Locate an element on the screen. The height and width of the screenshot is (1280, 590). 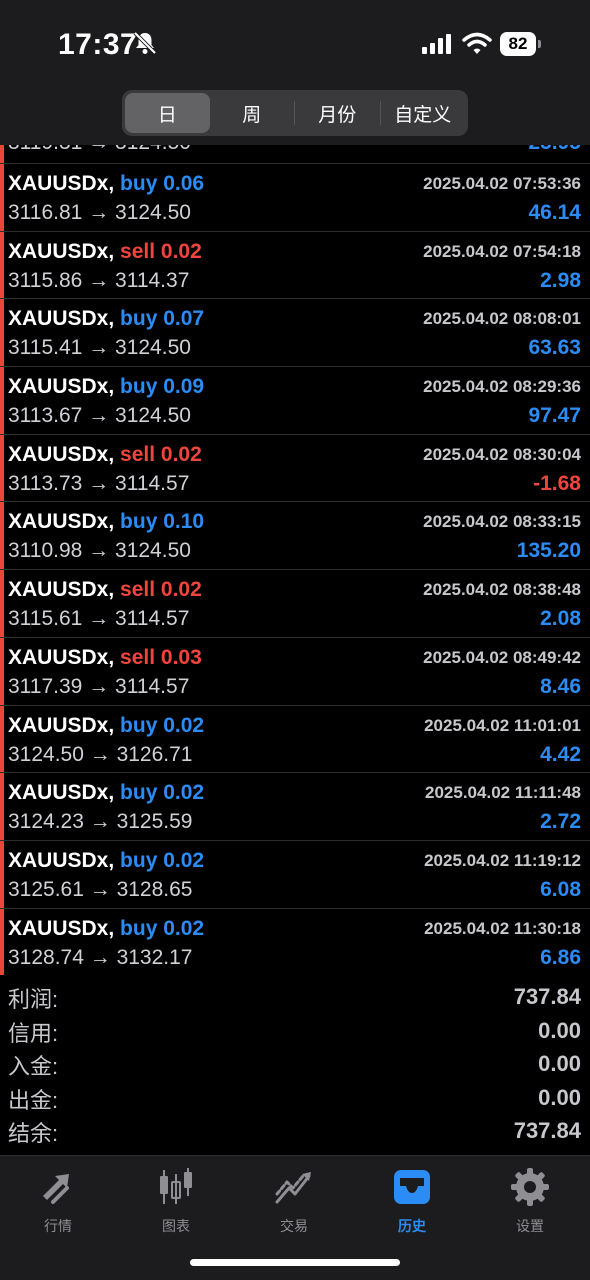
trade-prices: 3110.98 → 3124.50 is located at coordinates (99, 551).